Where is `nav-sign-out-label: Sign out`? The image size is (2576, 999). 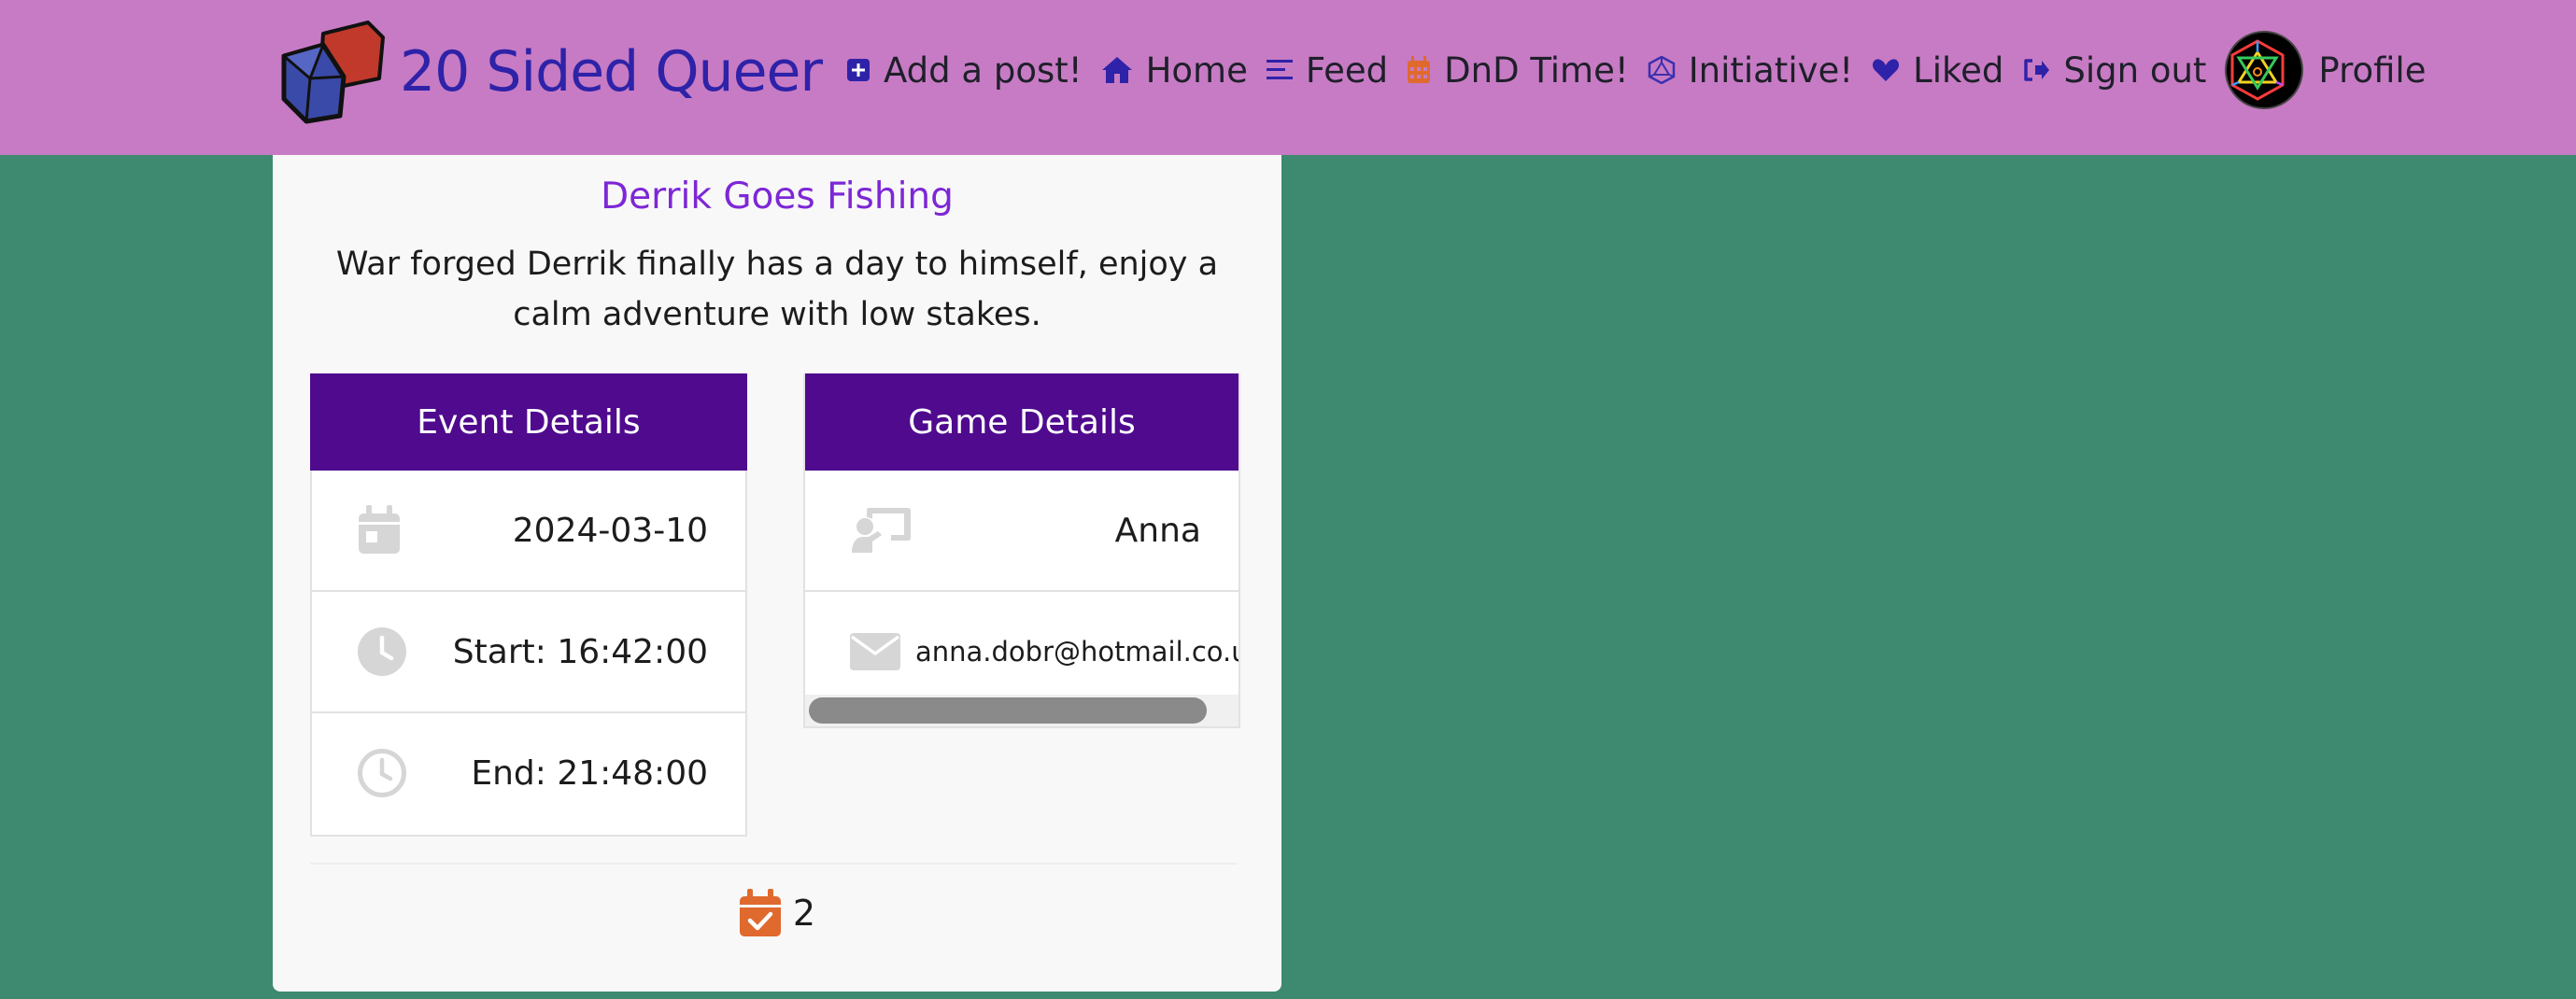 nav-sign-out-label: Sign out is located at coordinates (2135, 70).